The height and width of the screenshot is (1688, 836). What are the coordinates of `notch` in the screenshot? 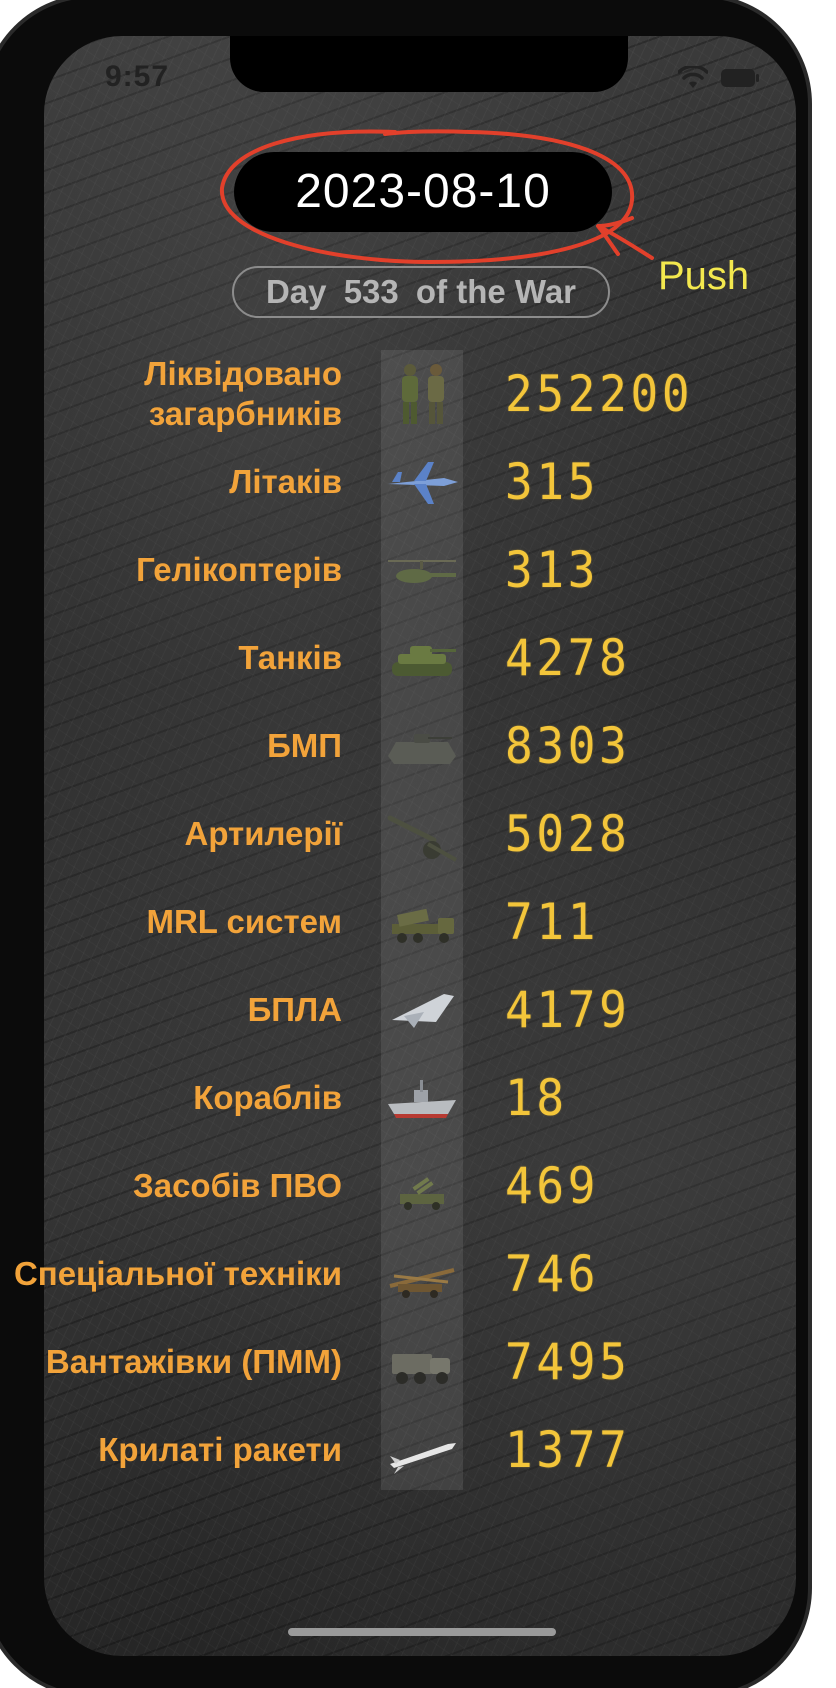 It's located at (429, 64).